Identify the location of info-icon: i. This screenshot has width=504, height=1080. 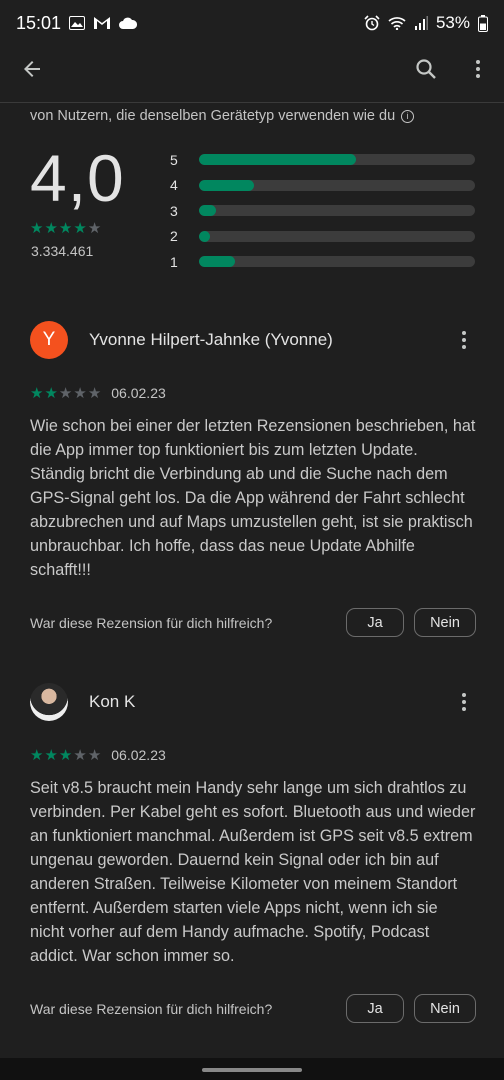
(408, 116).